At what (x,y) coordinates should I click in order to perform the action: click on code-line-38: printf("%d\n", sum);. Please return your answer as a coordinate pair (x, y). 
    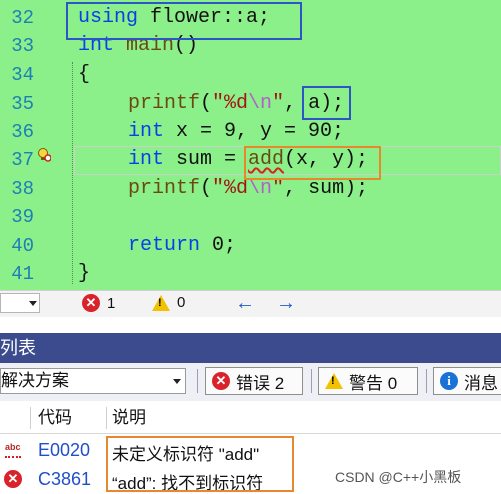
    Looking at the image, I should click on (248, 188).